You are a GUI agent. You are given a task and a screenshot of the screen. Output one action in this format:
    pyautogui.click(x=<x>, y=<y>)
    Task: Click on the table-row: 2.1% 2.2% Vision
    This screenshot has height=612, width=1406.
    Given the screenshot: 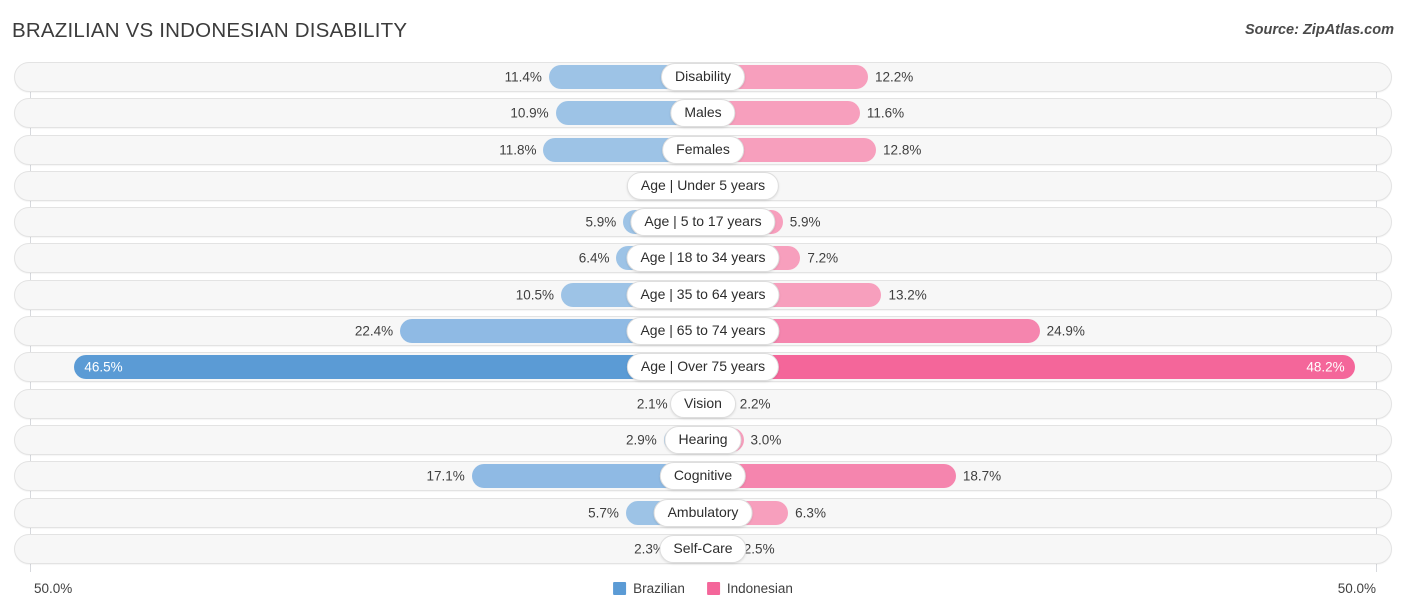 What is the action you would take?
    pyautogui.click(x=703, y=403)
    